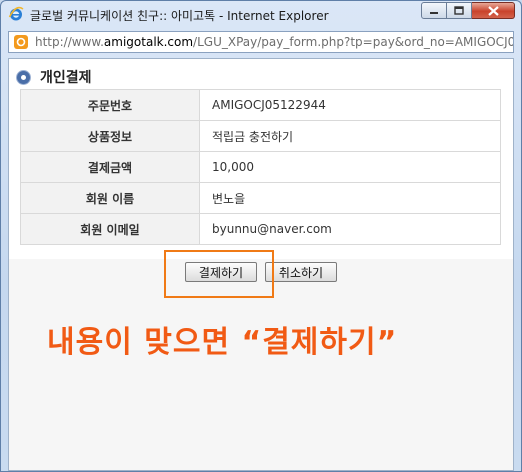 The image size is (522, 472). I want to click on close-button, so click(493, 10).